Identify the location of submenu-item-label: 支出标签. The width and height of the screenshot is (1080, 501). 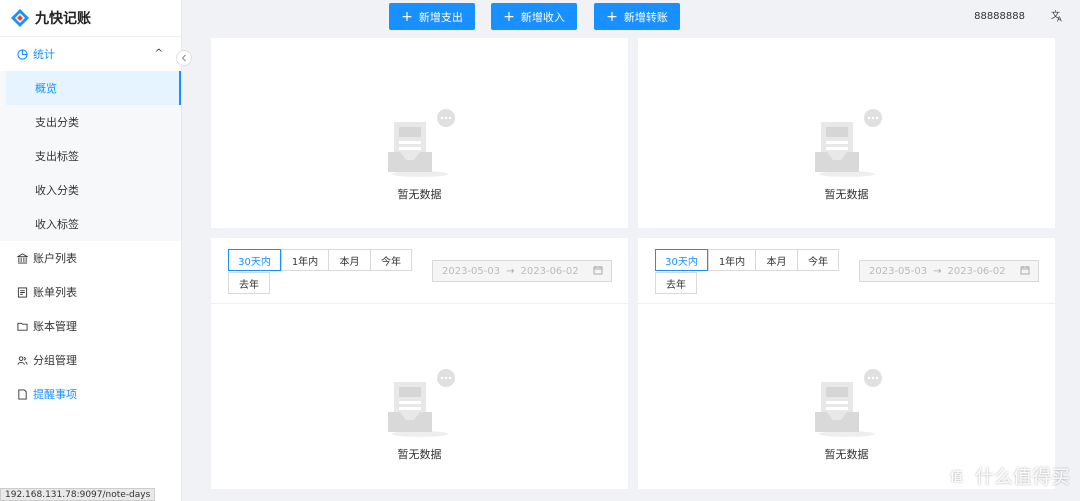
(57, 156).